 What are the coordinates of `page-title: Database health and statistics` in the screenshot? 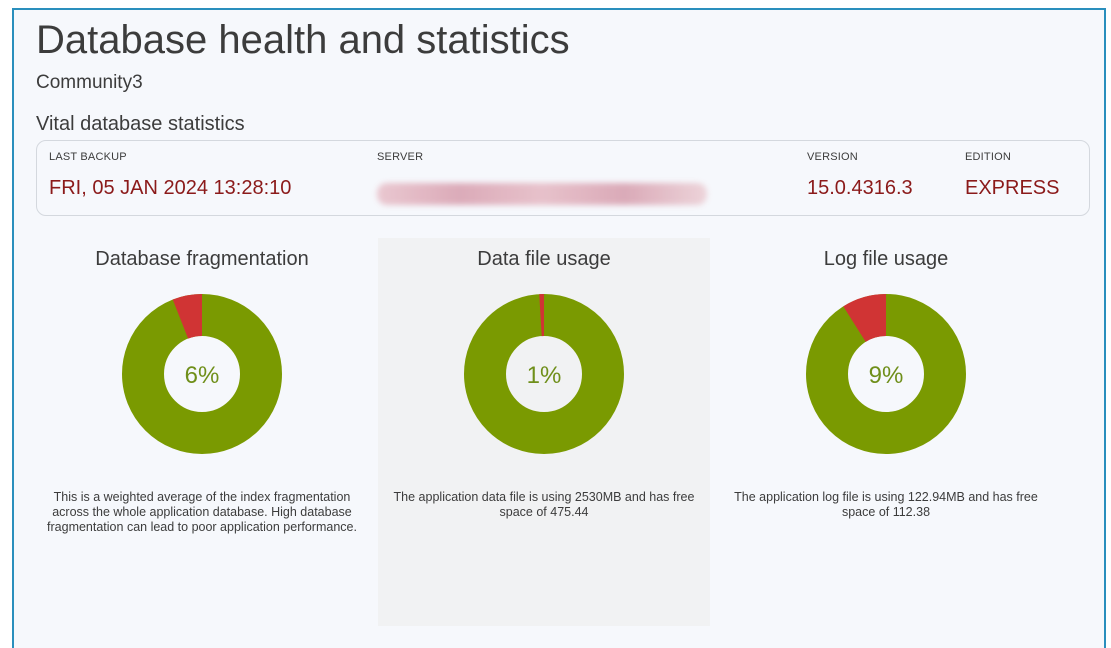 It's located at (303, 40).